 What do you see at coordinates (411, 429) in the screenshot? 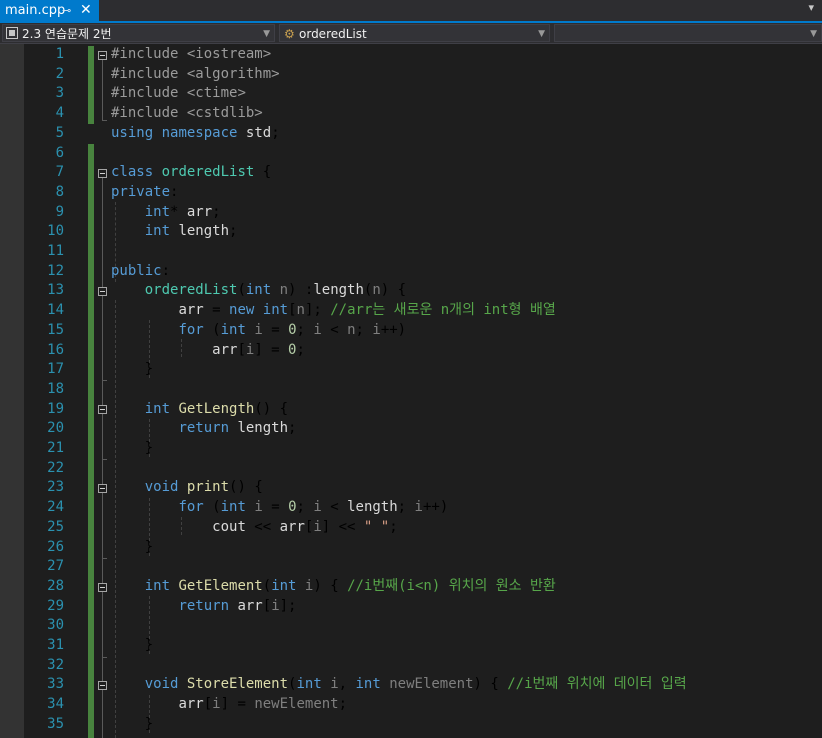
I see `code-line: 20 return length;` at bounding box center [411, 429].